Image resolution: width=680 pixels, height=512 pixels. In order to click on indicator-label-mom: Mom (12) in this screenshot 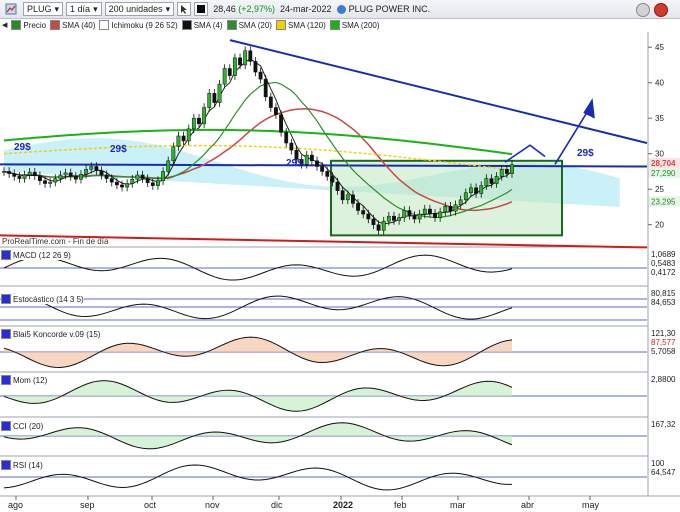, I will do `click(24, 380)`.